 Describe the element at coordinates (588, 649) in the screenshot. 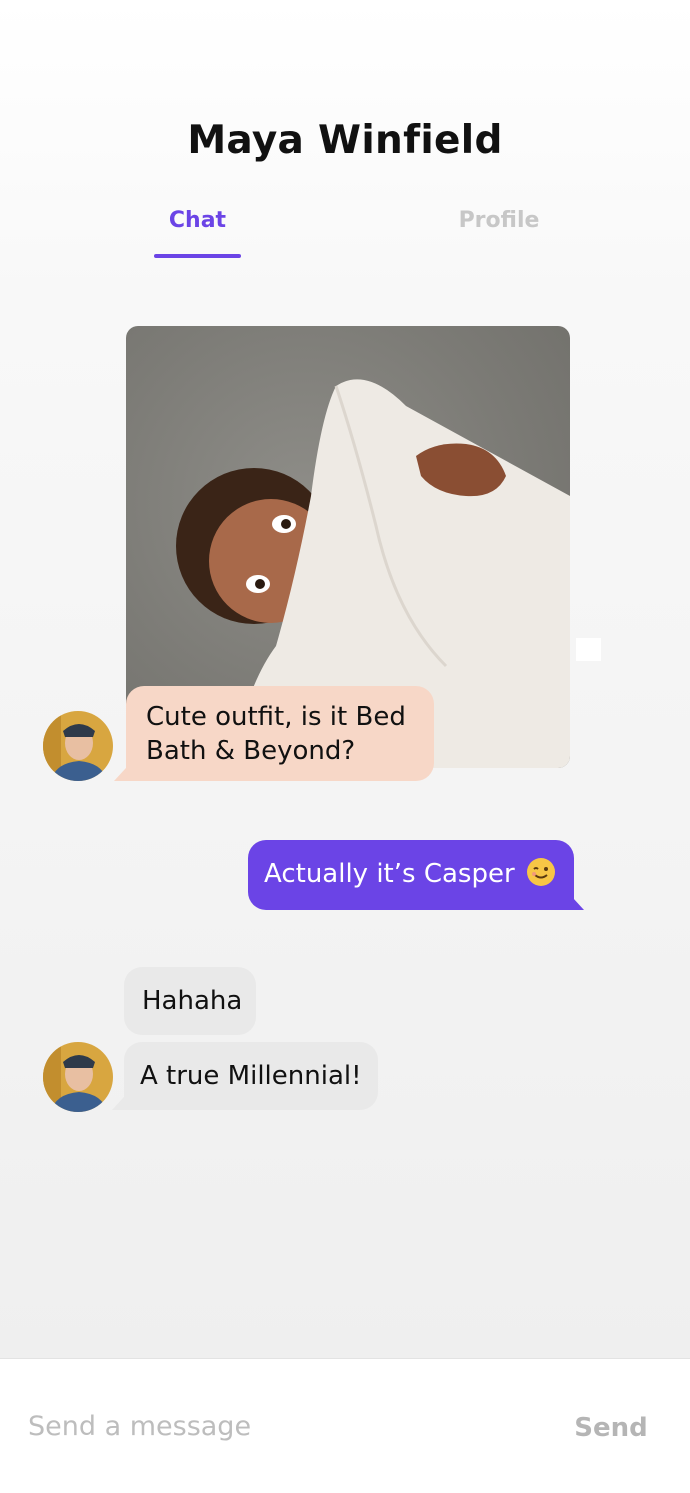

I see `image-overlay-marker` at that location.